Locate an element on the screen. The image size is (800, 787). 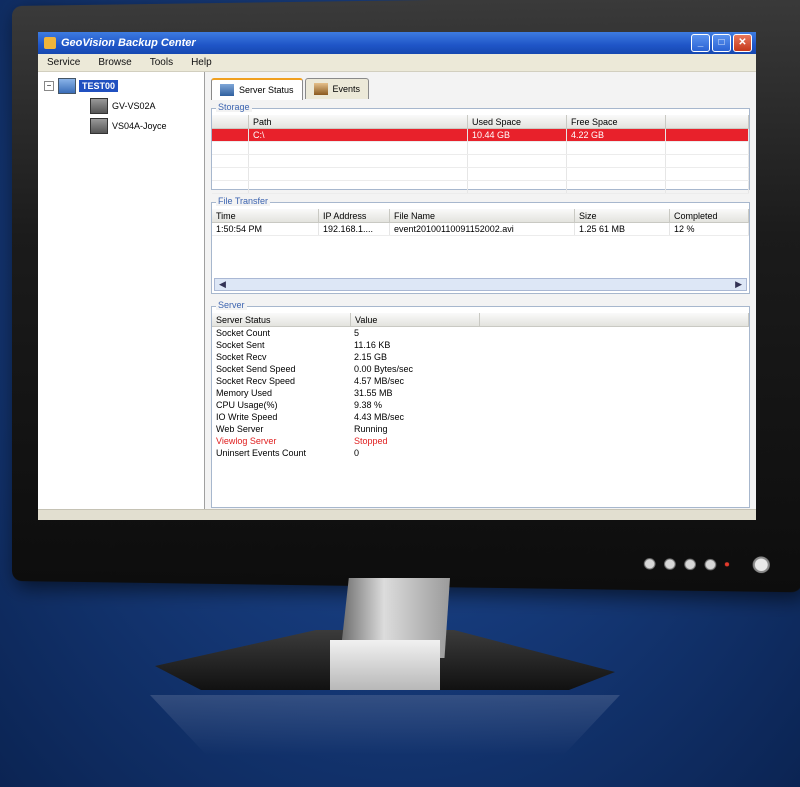
menu-help: Help is located at coordinates (201, 62).